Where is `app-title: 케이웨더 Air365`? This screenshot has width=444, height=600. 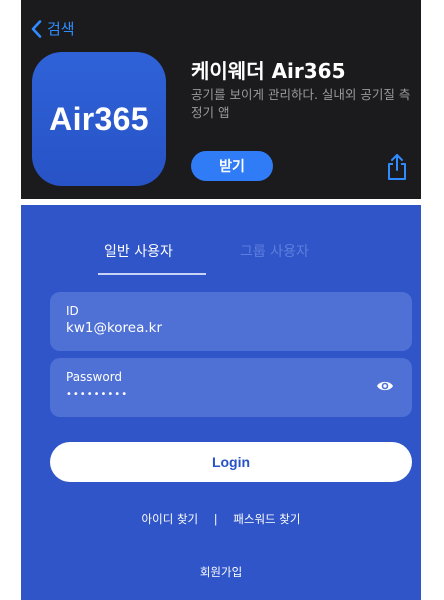
app-title: 케이웨더 Air365 is located at coordinates (268, 71).